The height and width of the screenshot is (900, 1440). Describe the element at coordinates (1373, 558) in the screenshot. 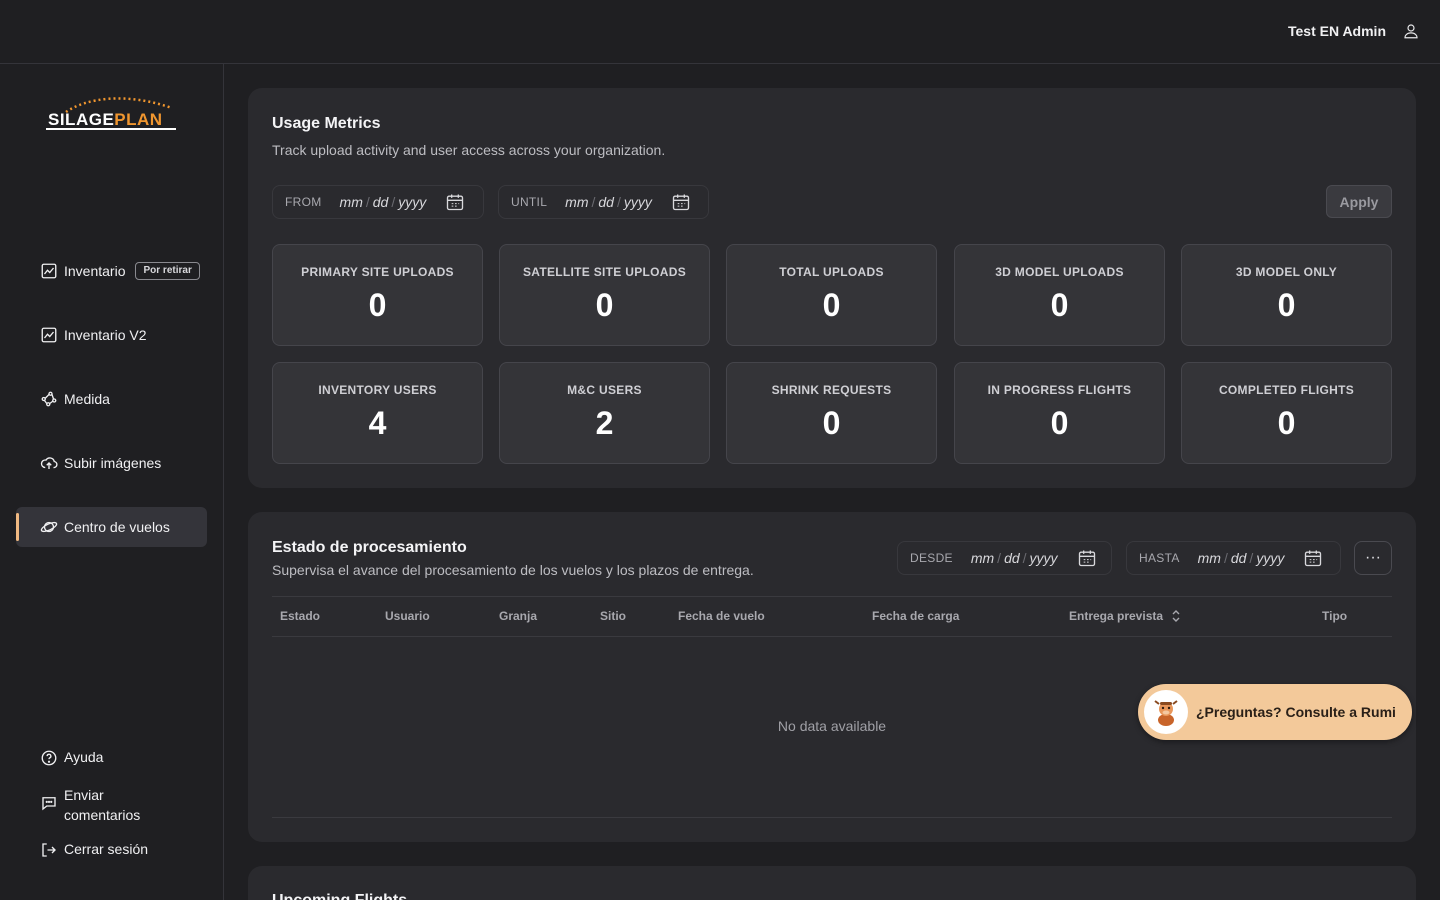

I see `more-options-button: ···` at that location.